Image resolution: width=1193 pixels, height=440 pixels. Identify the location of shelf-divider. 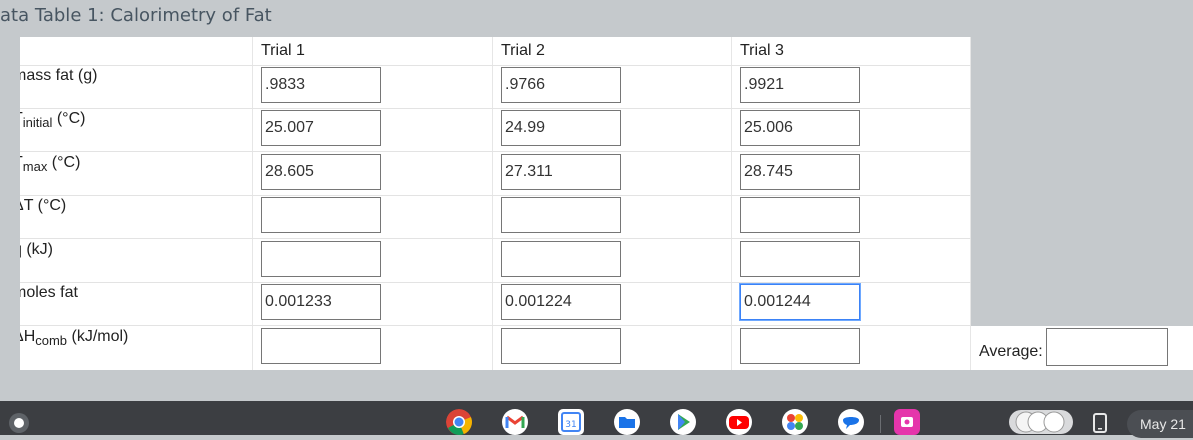
(880, 424).